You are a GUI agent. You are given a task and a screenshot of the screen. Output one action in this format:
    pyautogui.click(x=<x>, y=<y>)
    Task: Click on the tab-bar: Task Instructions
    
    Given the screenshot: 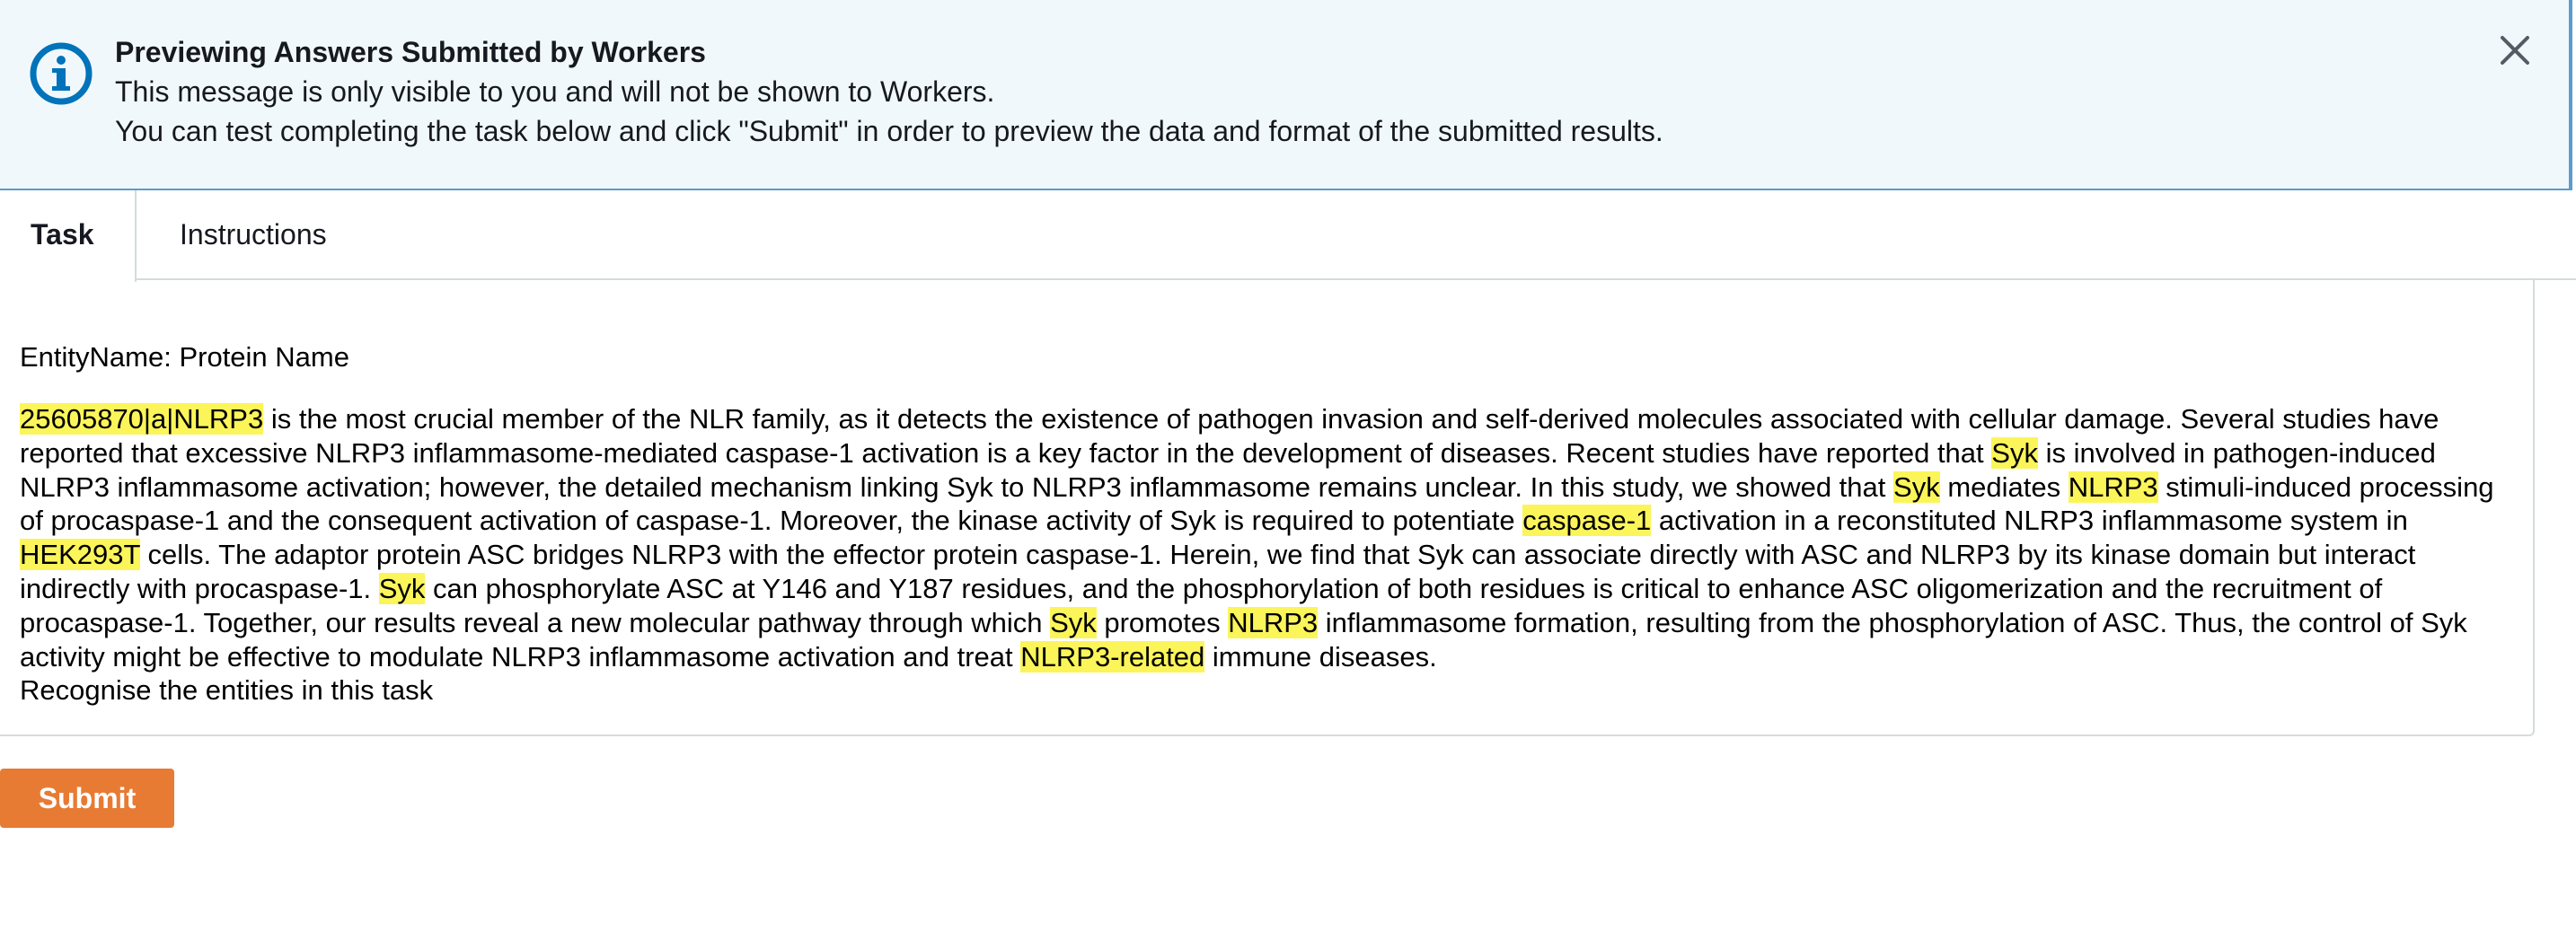 What is the action you would take?
    pyautogui.click(x=1288, y=236)
    